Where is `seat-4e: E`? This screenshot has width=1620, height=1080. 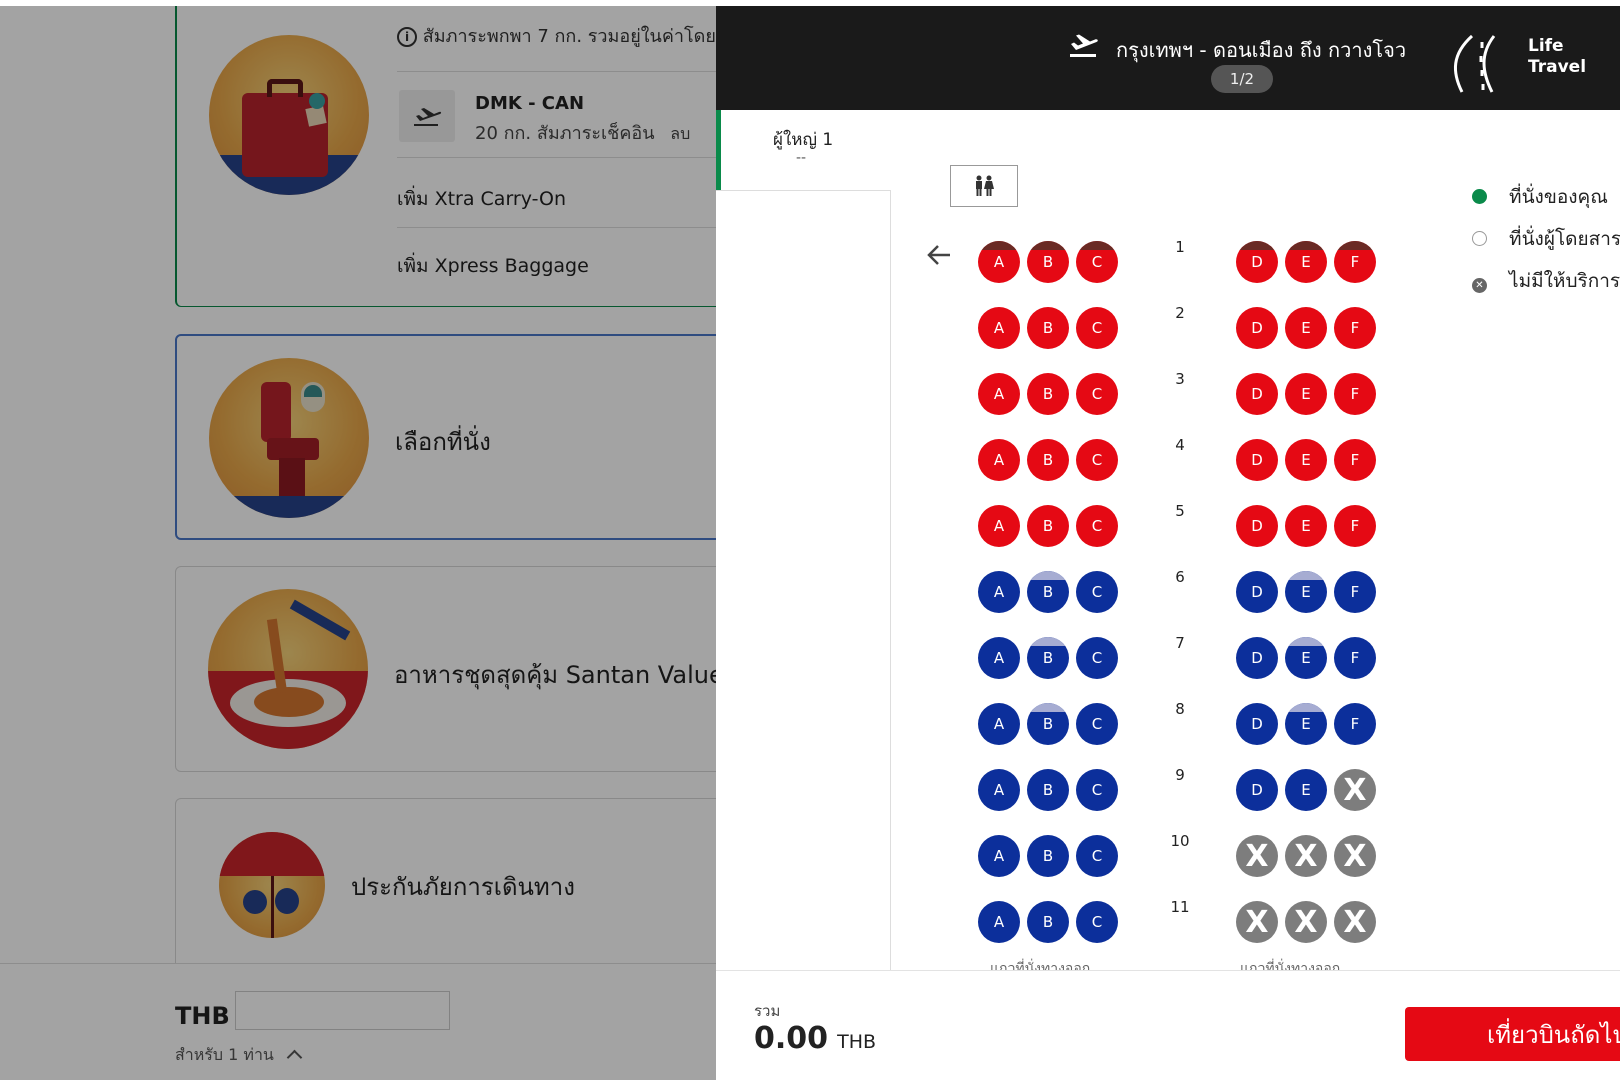
seat-4e: E is located at coordinates (1306, 460).